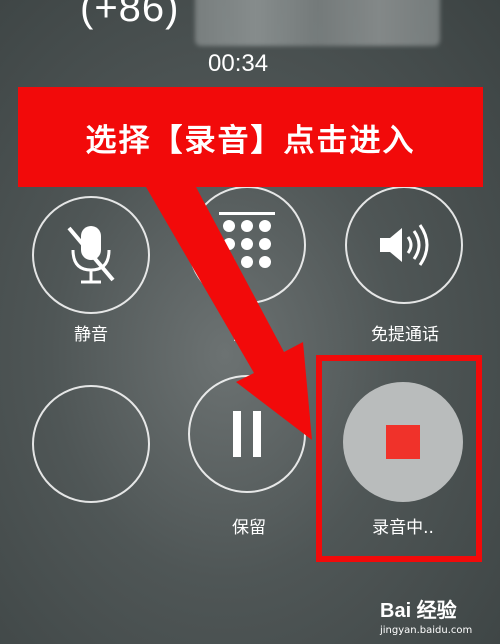 The image size is (500, 644). Describe the element at coordinates (229, 313) in the screenshot. I see `instruction-arrow` at that location.